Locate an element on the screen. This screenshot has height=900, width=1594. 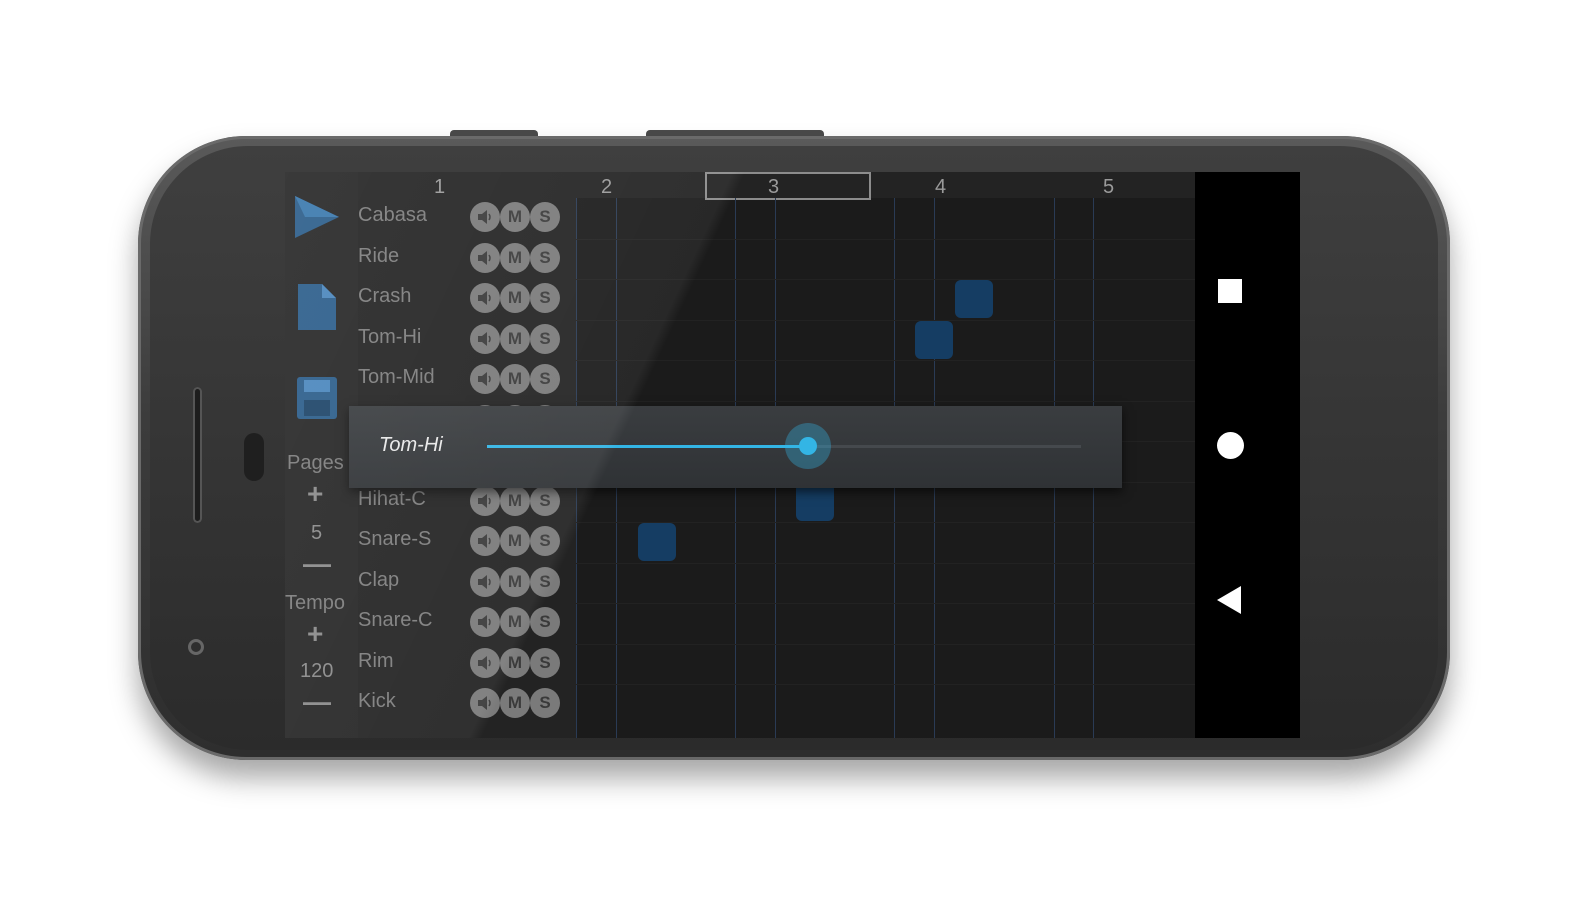
play-icon is located at coordinates (317, 217).